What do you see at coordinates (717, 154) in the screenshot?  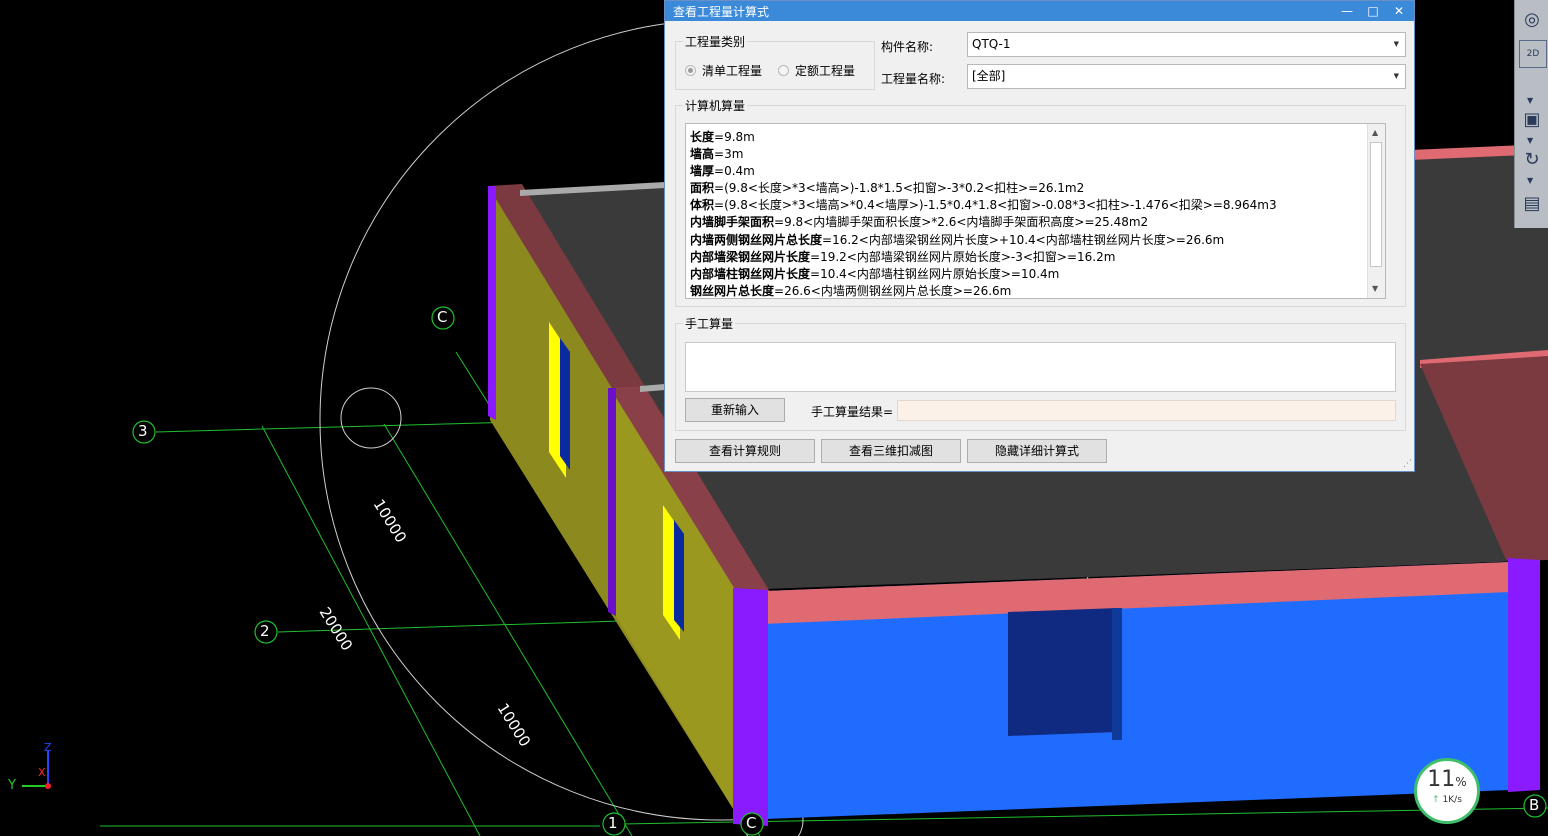 I see `calc-line: 墙高=3m` at bounding box center [717, 154].